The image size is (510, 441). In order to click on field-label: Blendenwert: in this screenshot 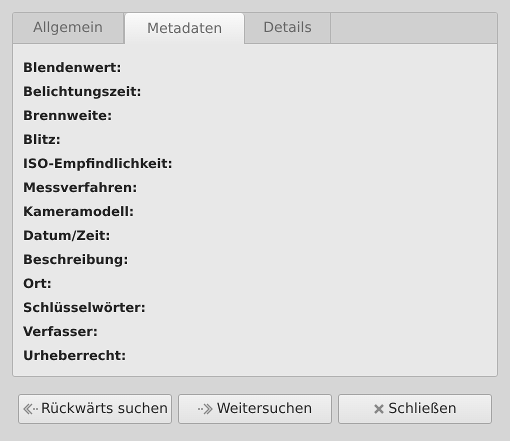, I will do `click(72, 69)`.